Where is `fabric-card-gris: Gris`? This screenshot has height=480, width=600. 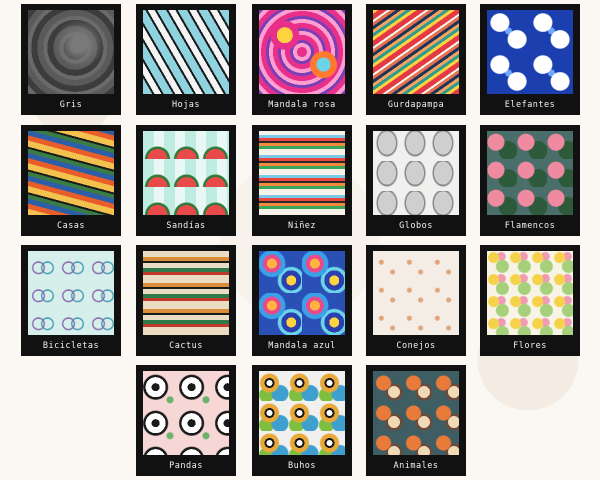
fabric-card-gris: Gris is located at coordinates (71, 59).